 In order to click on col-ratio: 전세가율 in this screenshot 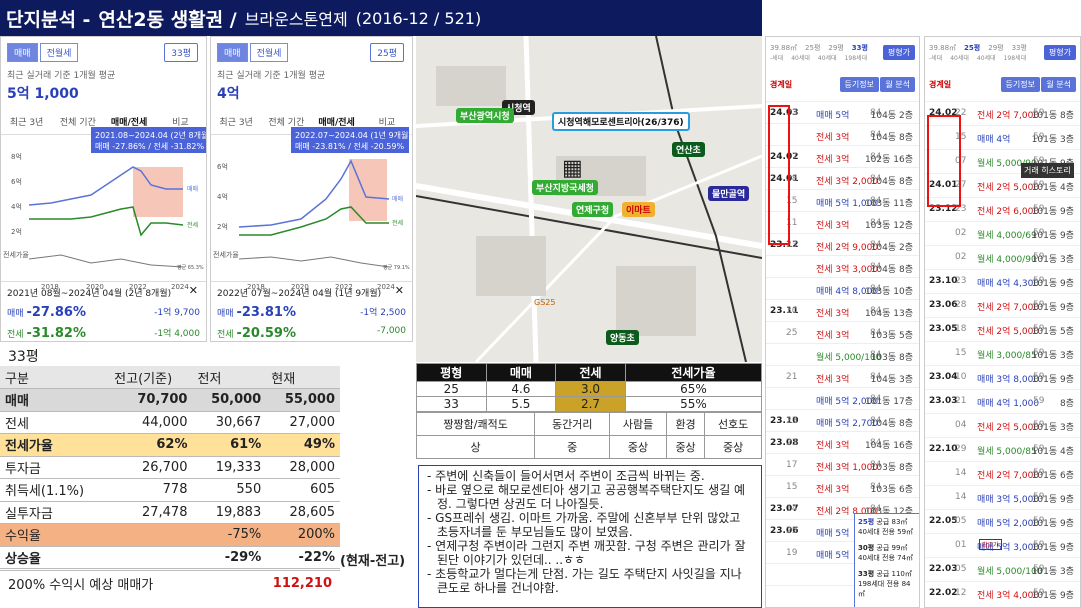, I will do `click(693, 372)`.